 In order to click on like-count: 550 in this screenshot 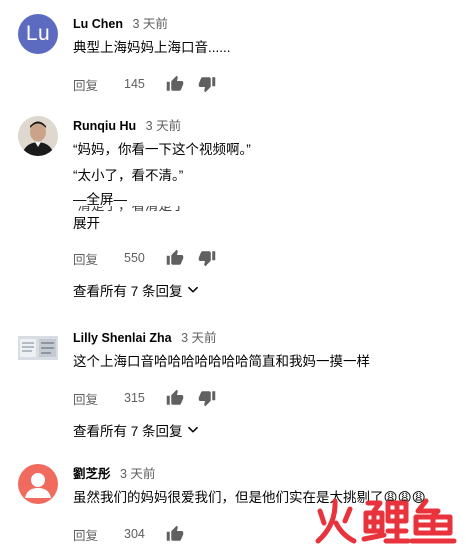, I will do `click(134, 258)`.